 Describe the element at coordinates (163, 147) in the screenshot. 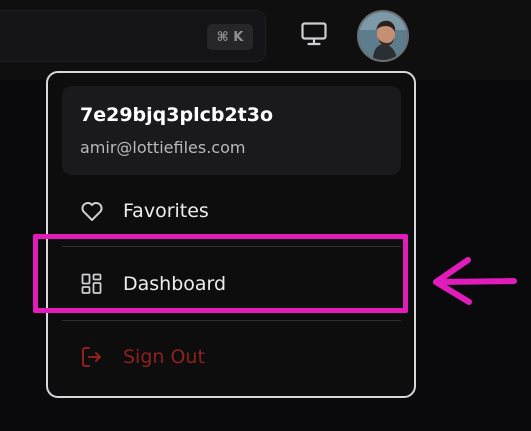

I see `profile-email: amir@lottiefiles.com` at that location.